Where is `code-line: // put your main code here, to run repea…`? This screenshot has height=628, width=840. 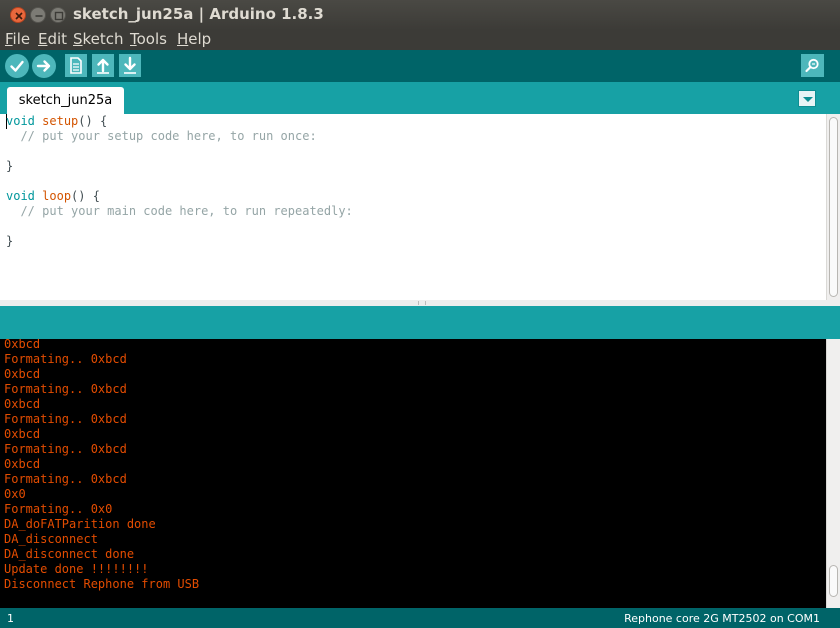 code-line: // put your main code here, to run repea… is located at coordinates (179, 211).